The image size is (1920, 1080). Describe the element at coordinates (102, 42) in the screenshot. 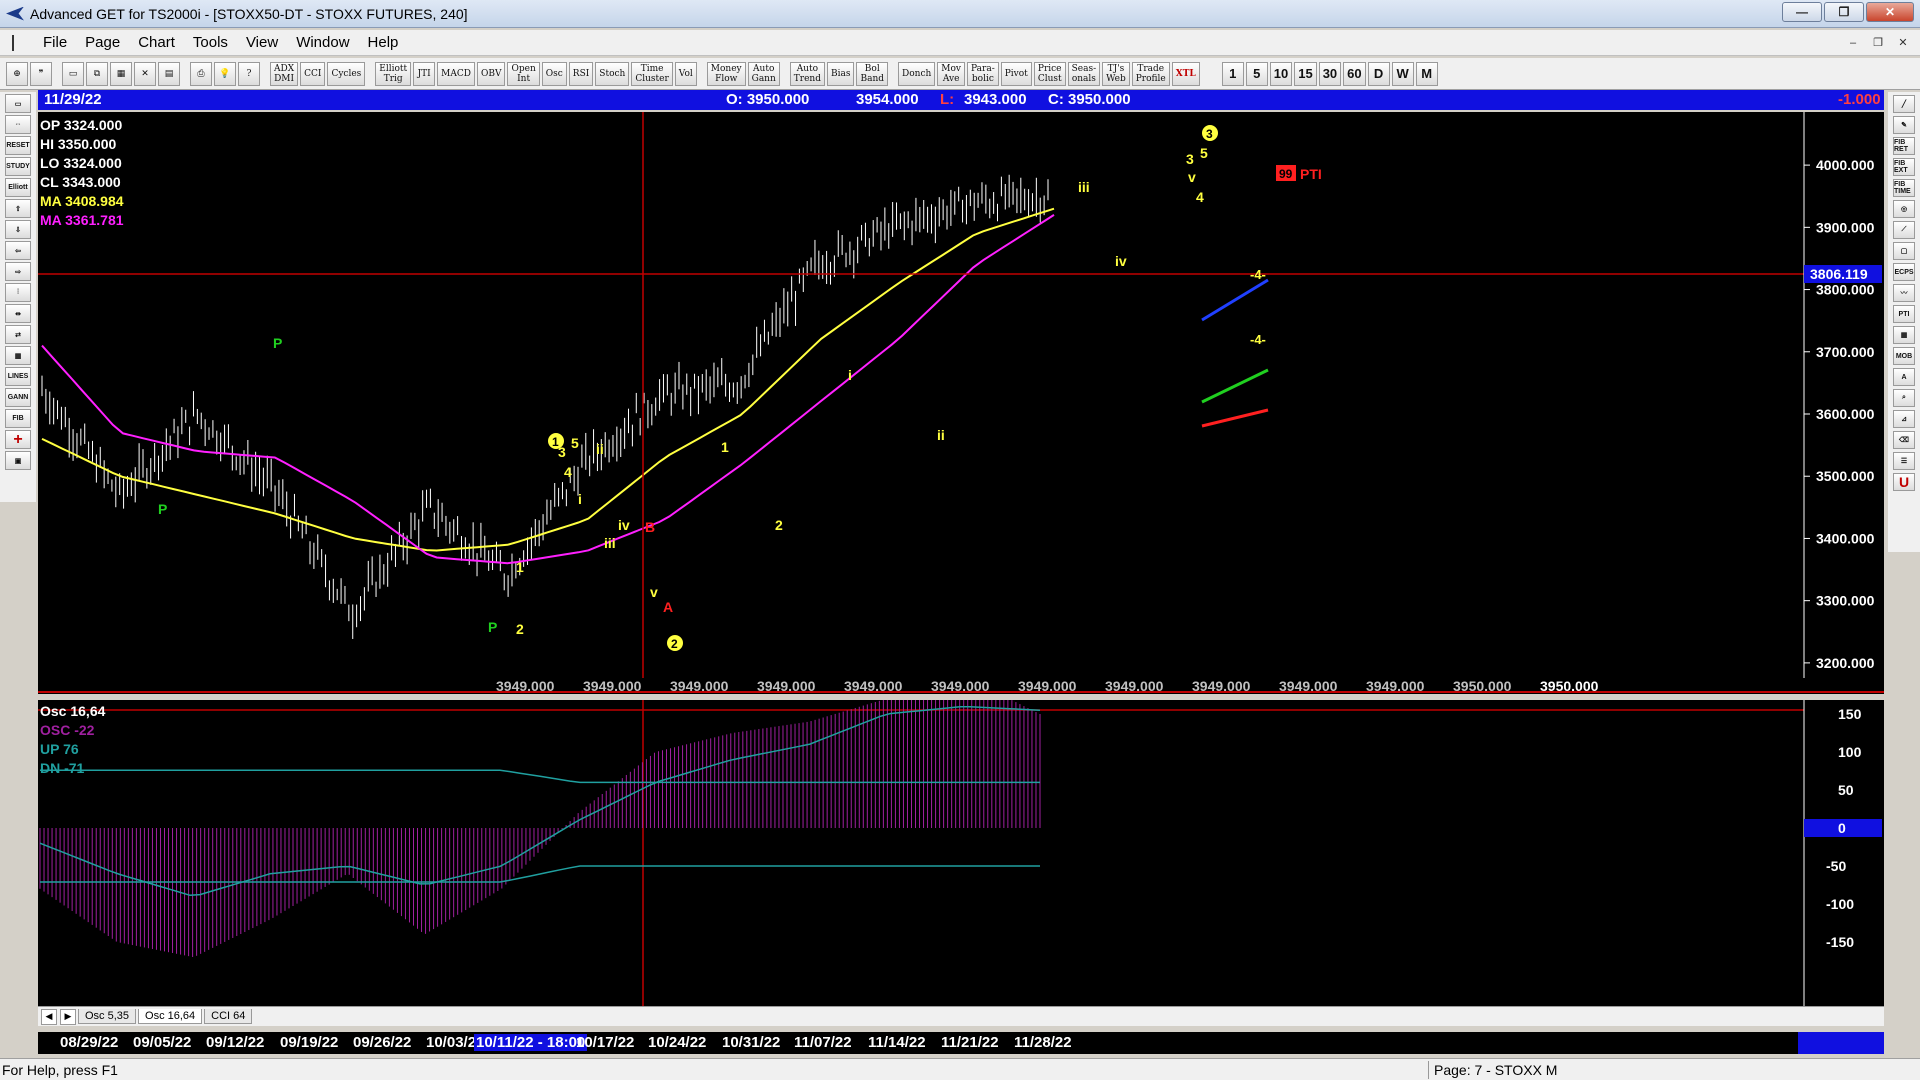

I see `menu-page: Page` at that location.